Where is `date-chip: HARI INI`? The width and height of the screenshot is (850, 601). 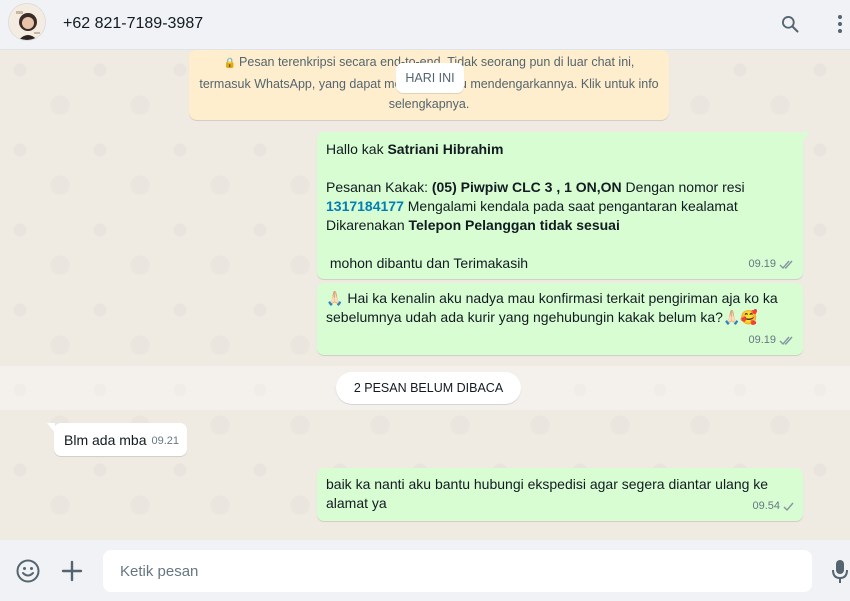 date-chip: HARI INI is located at coordinates (430, 78).